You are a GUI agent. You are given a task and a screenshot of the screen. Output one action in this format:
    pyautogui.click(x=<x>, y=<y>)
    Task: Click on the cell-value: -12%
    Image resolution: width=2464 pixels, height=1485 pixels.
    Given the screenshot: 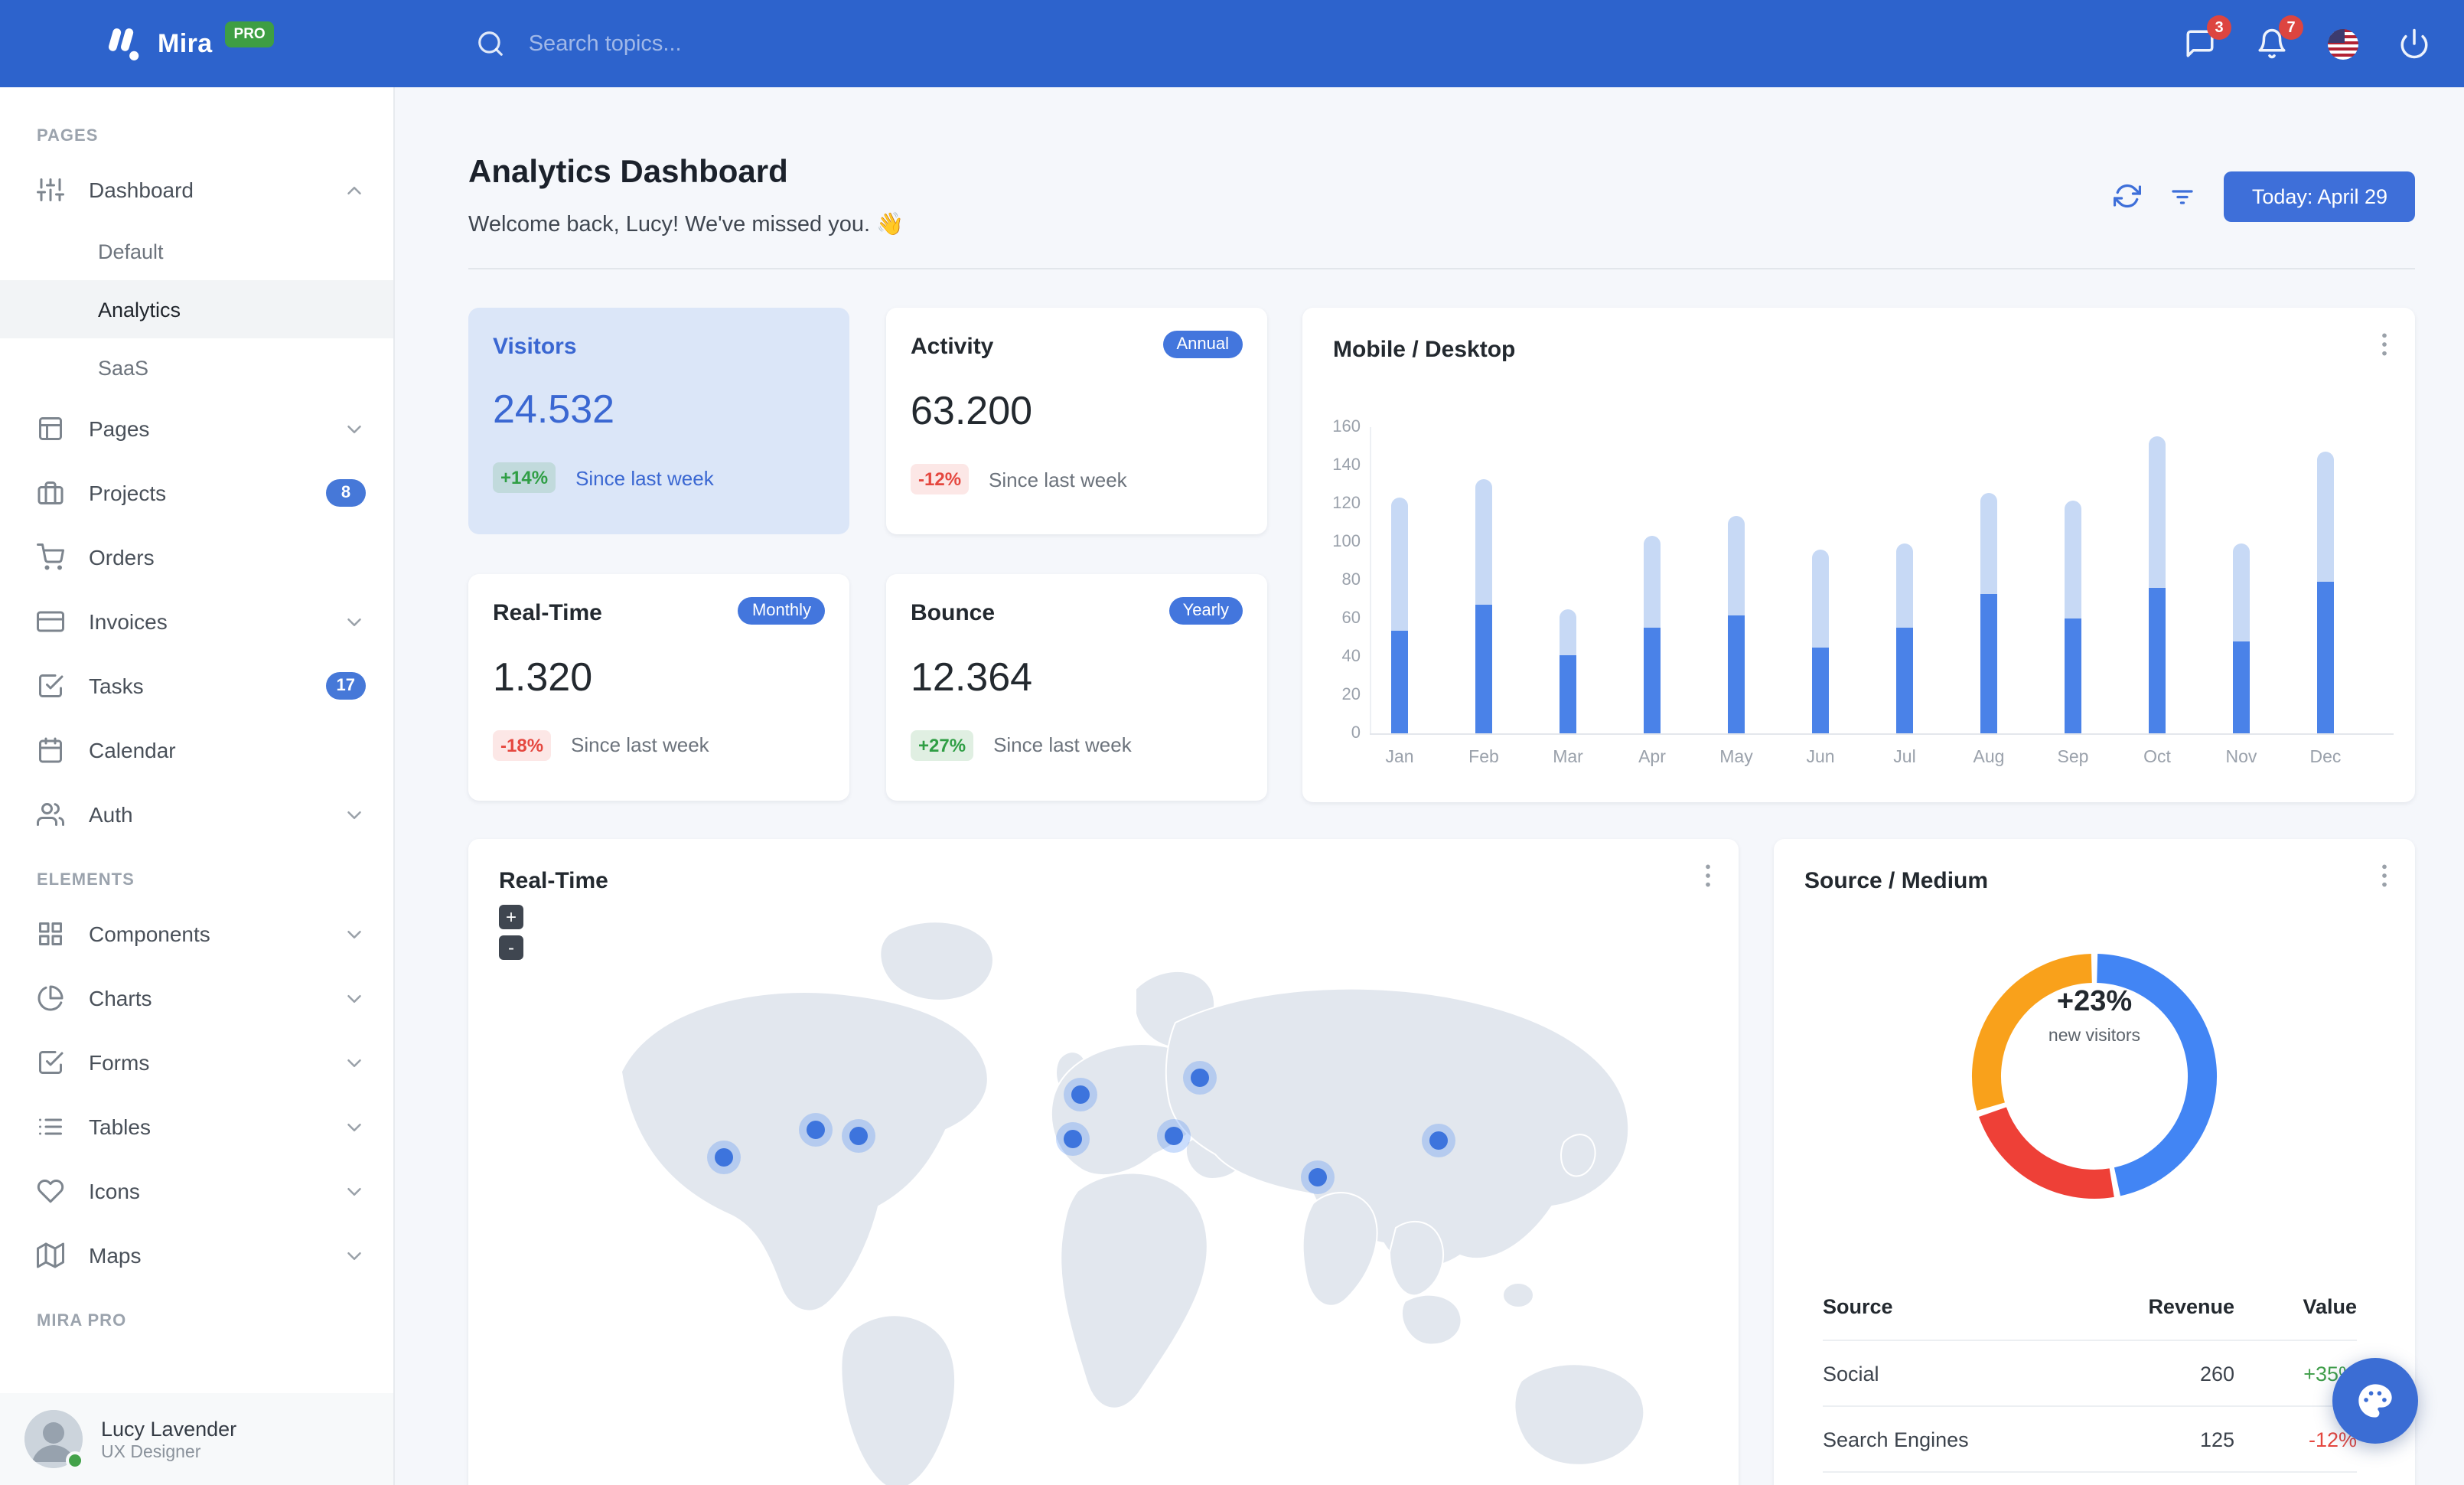 What is the action you would take?
    pyautogui.click(x=2332, y=1439)
    